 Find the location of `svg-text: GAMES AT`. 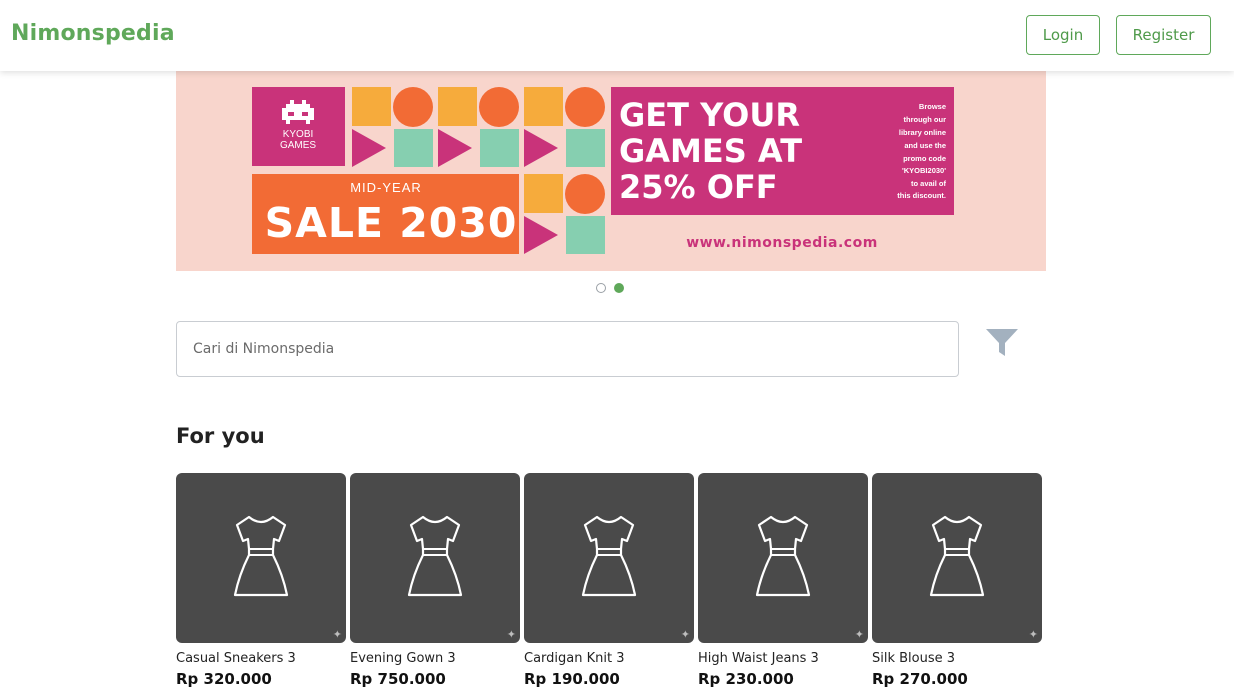

svg-text: GAMES AT is located at coordinates (710, 151).